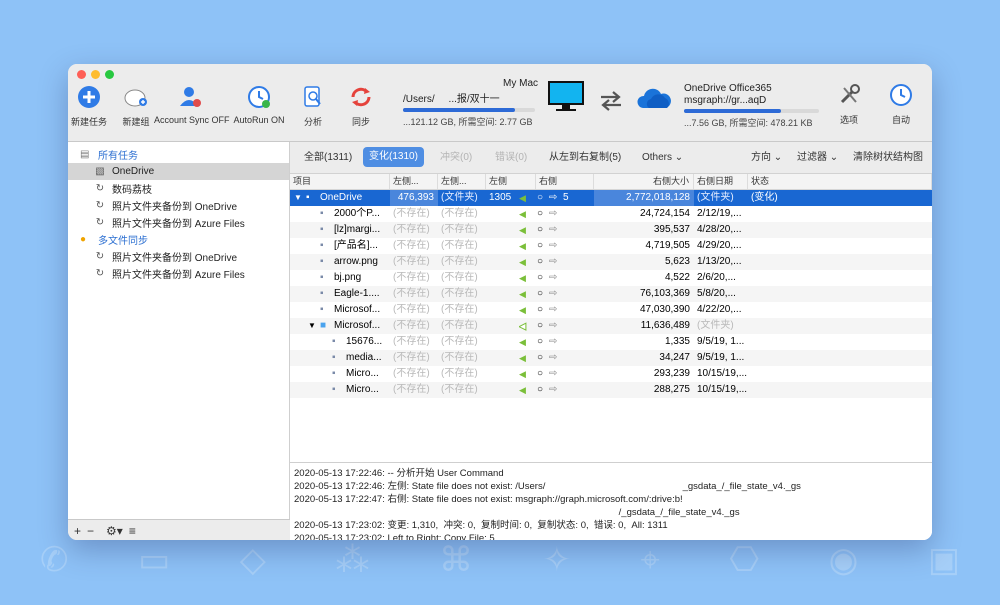 The width and height of the screenshot is (1000, 605). I want to click on add-icon: +, so click(77, 531).